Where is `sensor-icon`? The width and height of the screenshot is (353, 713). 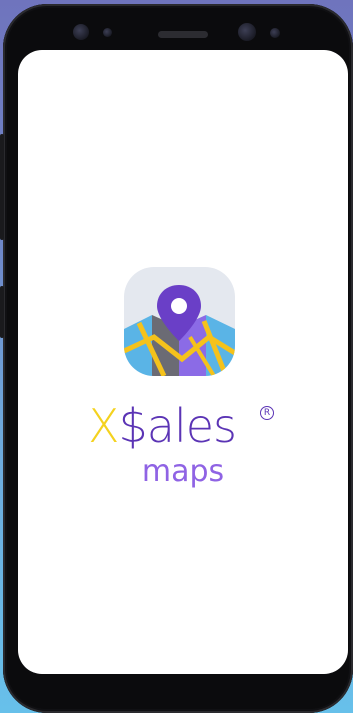
sensor-icon is located at coordinates (107, 32).